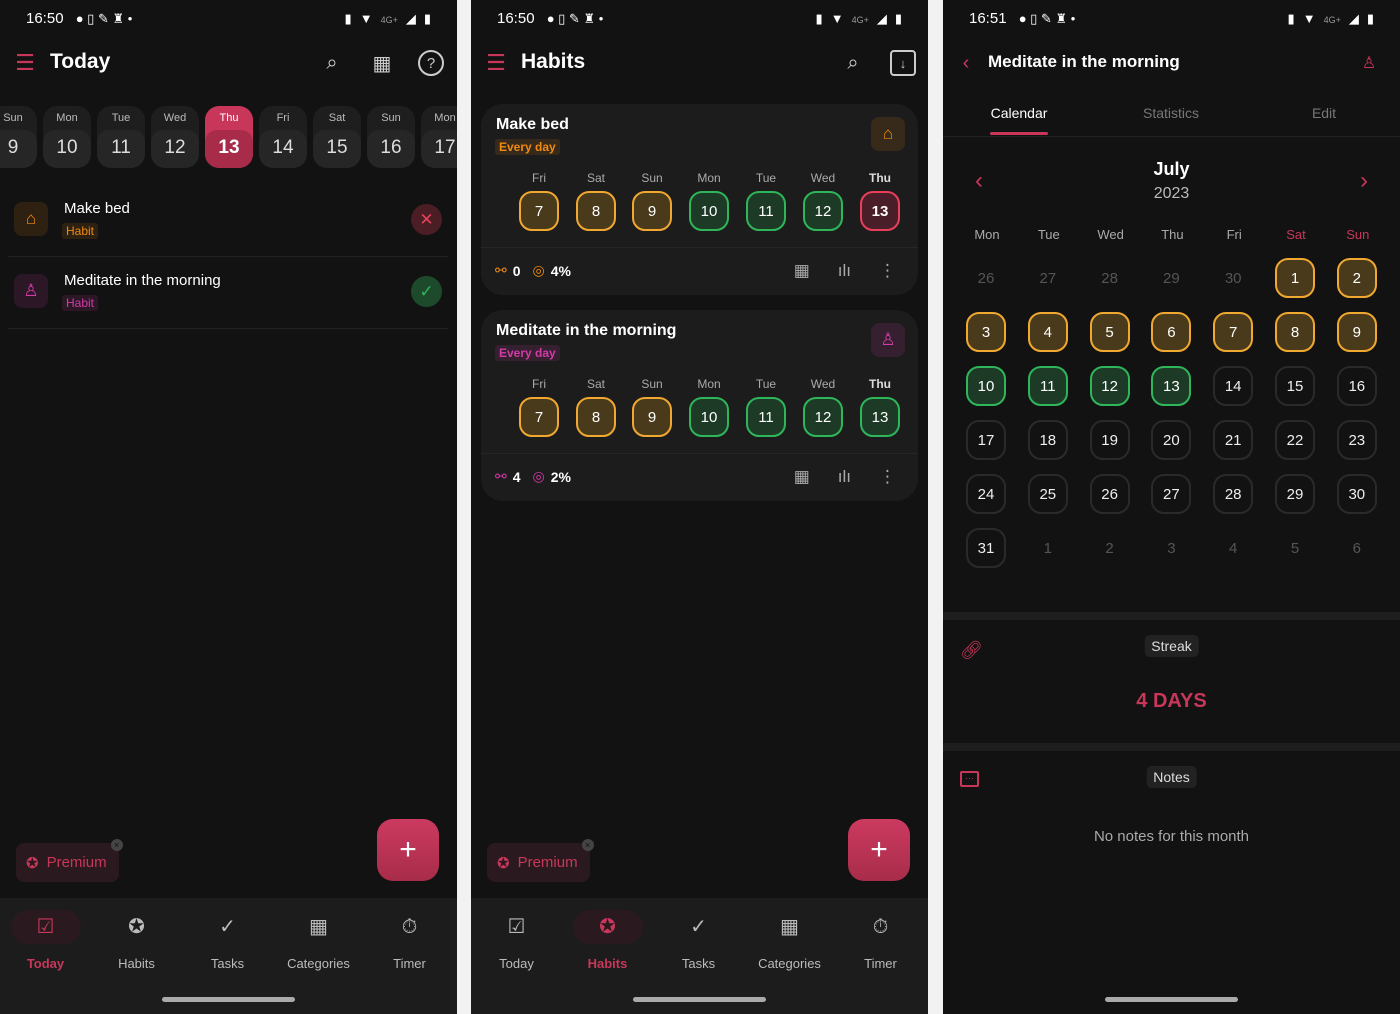  I want to click on calendar-day: 27, so click(1171, 494).